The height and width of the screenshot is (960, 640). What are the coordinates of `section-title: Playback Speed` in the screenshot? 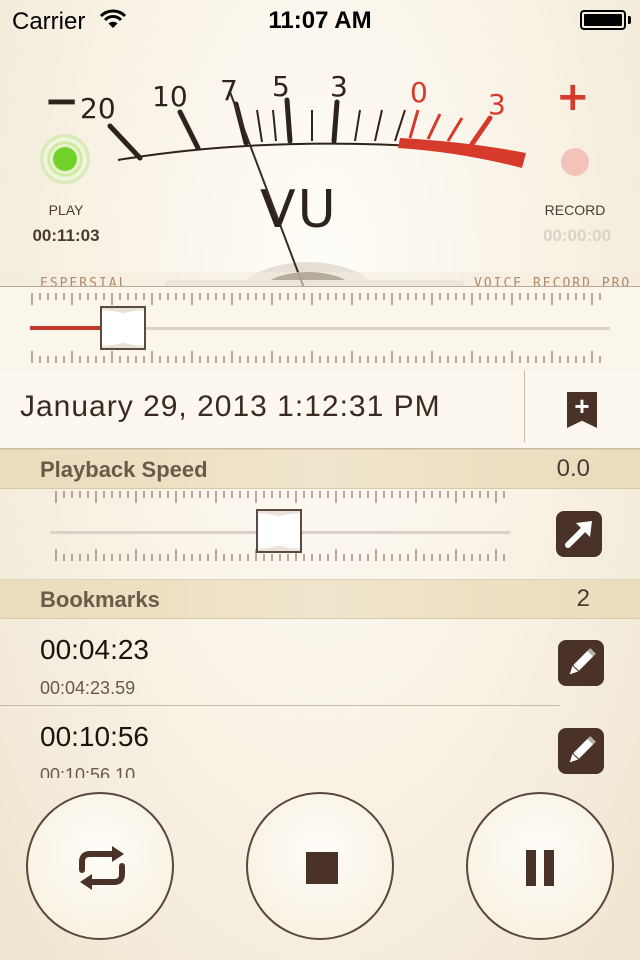 It's located at (124, 469).